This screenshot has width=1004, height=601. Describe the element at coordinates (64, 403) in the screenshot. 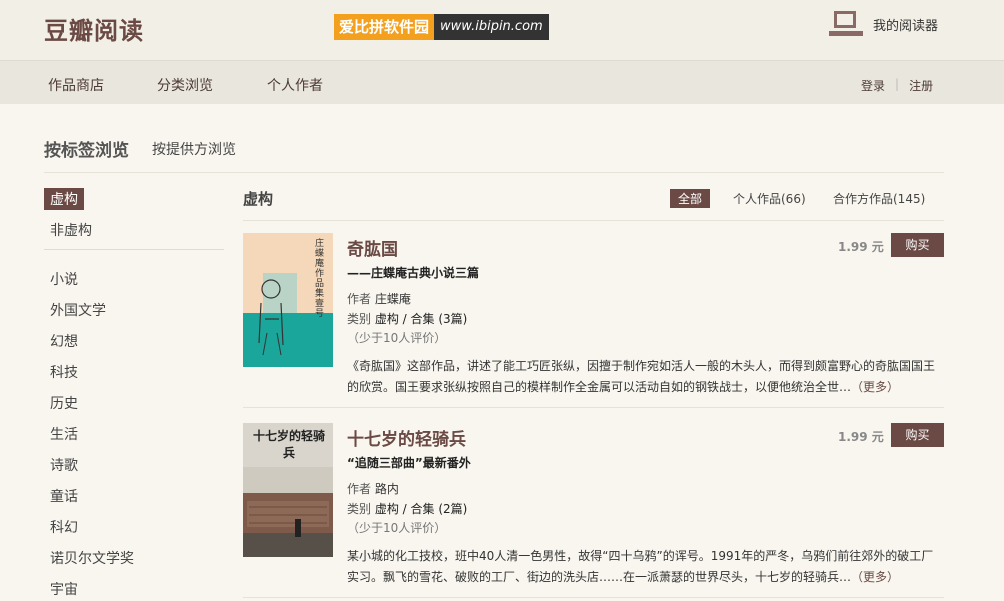

I see `sidebar-item-history: 历史` at that location.